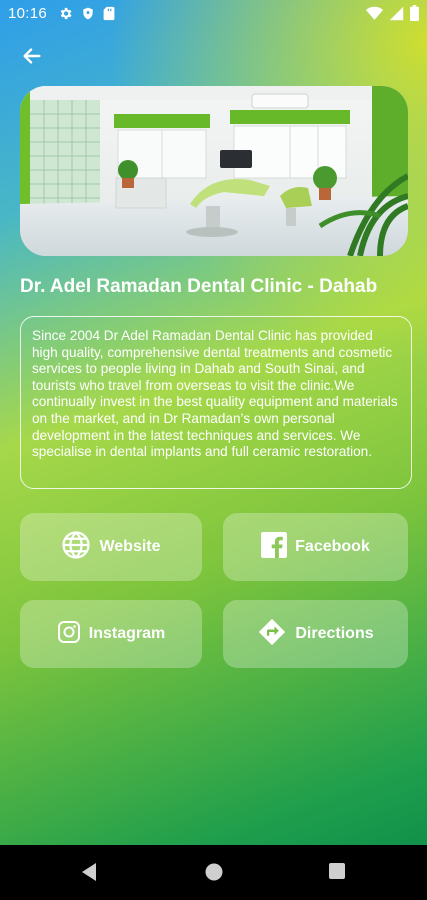  I want to click on shield-icon, so click(88, 15).